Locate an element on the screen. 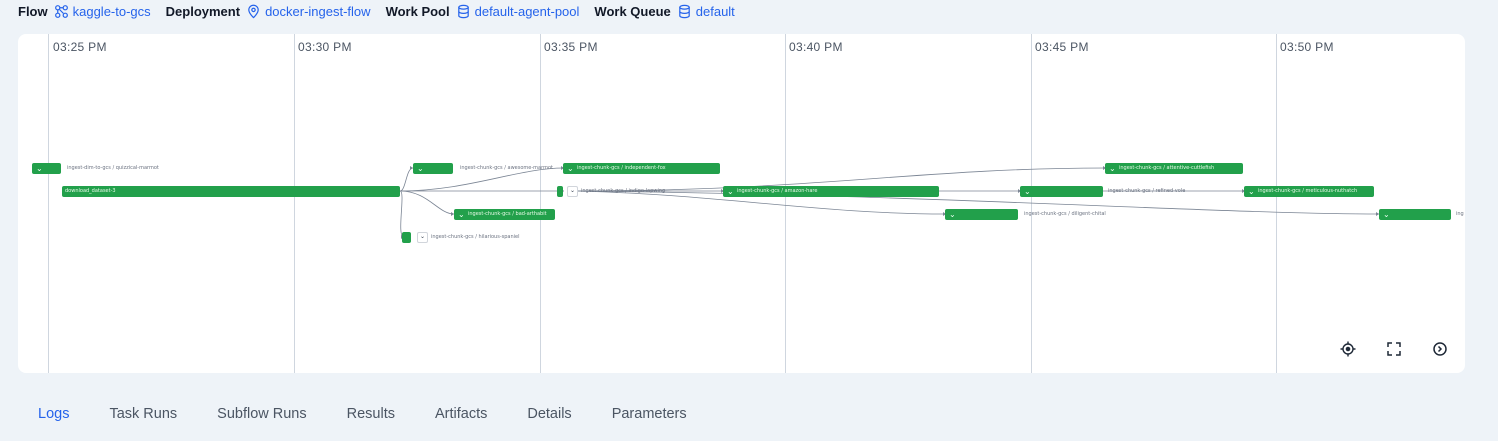  task-run-label: ingest-chunk-gcs / diligent-chital is located at coordinates (1065, 214).